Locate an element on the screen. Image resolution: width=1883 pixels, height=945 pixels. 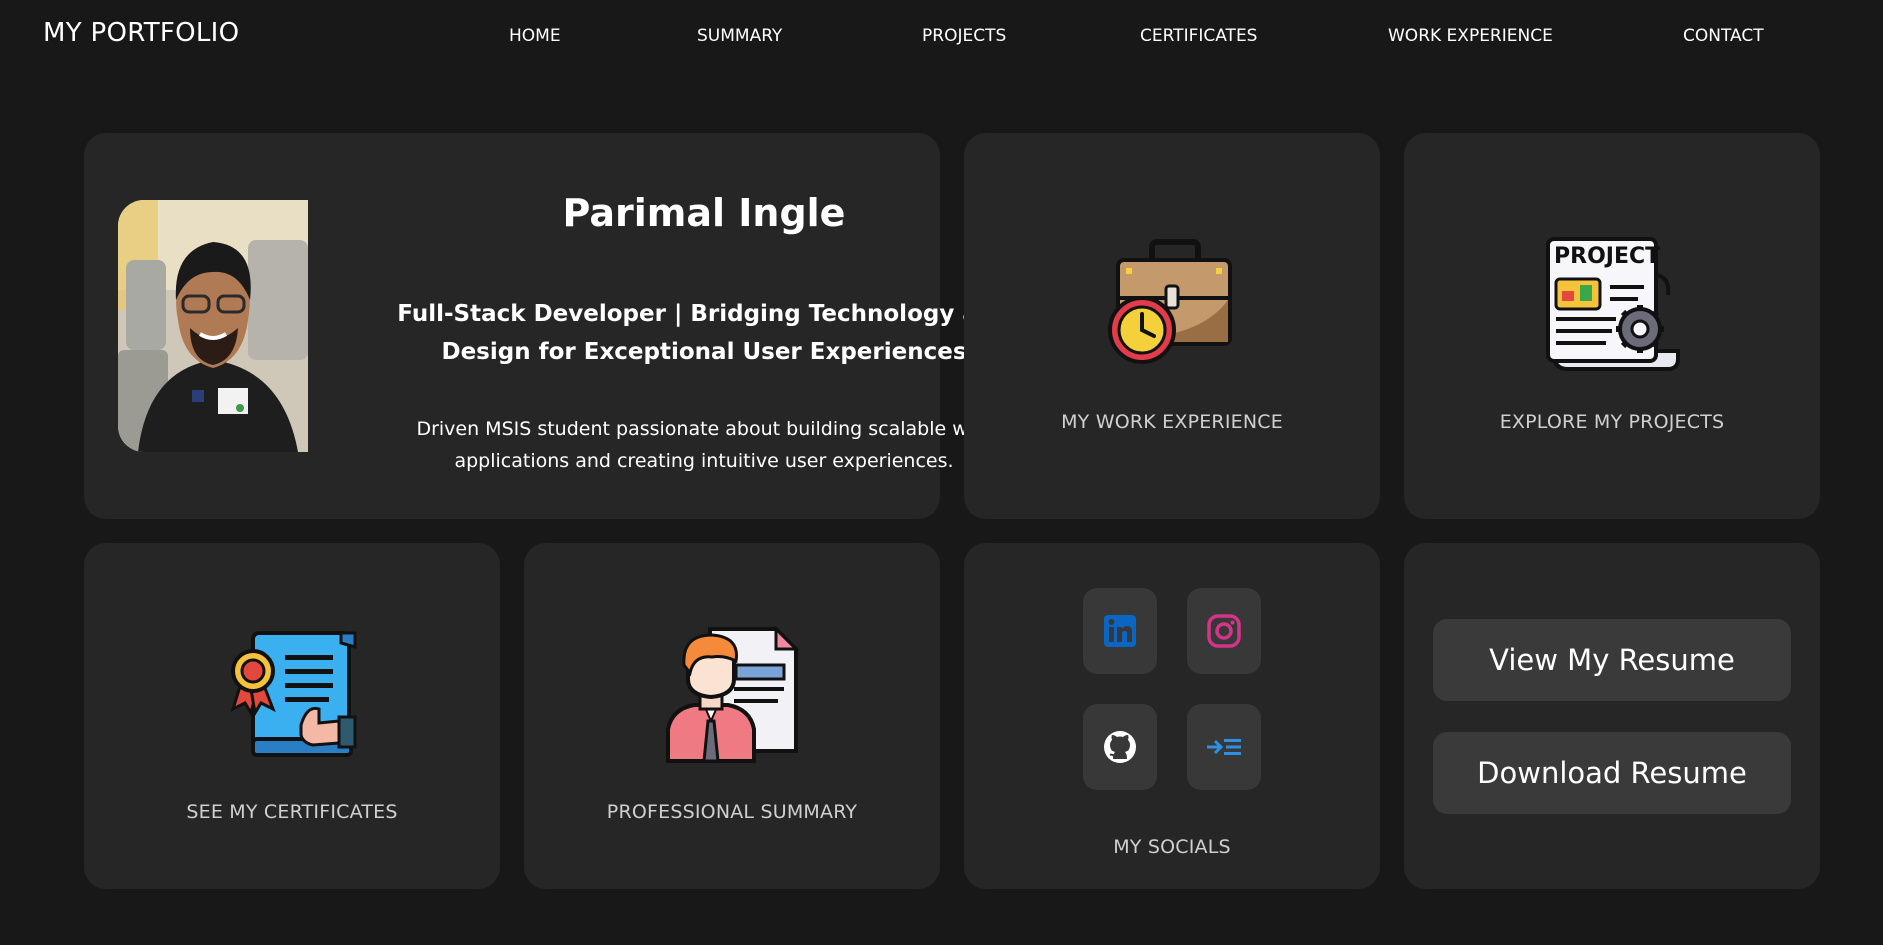
socials-label: MY SOCIALS is located at coordinates (1172, 847).